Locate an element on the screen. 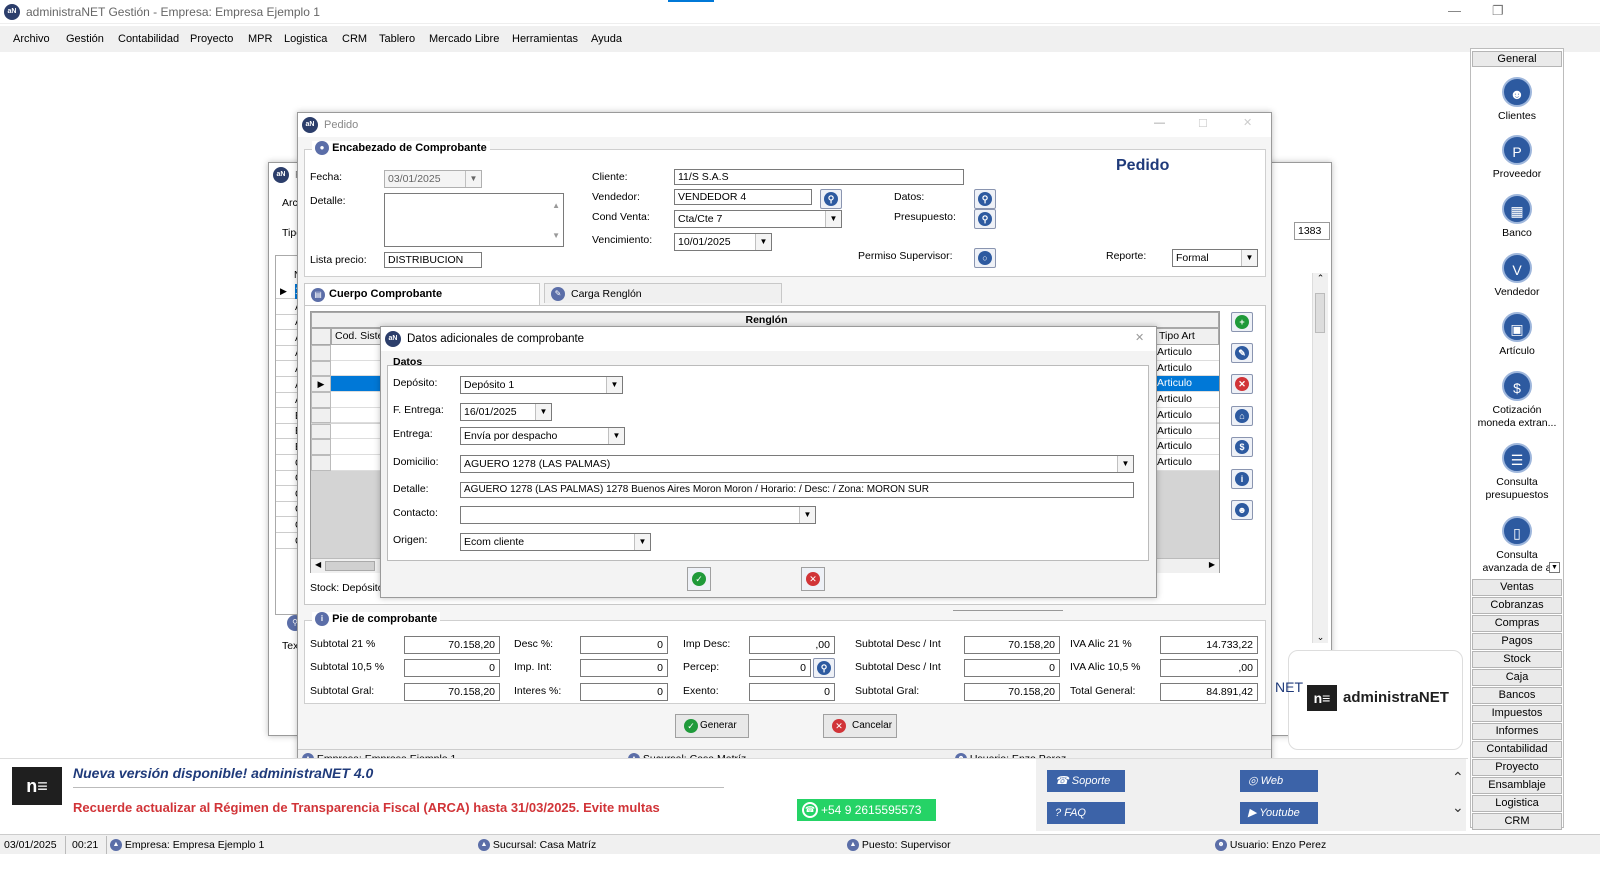 The height and width of the screenshot is (871, 1600). maximize-icon: ☐ is located at coordinates (1203, 123).